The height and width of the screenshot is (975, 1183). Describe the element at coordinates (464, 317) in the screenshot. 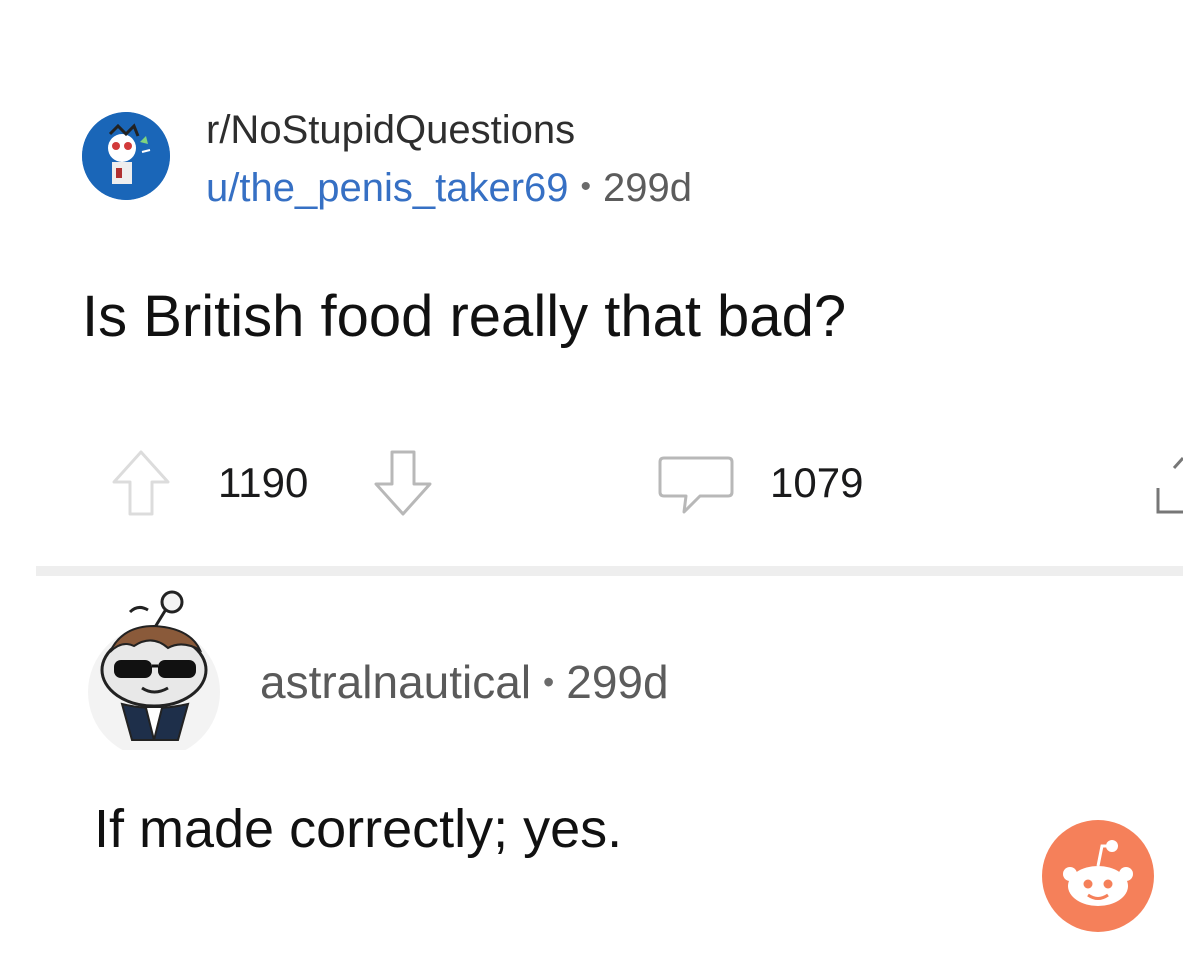

I see `post-title: Is British food really that bad?` at that location.